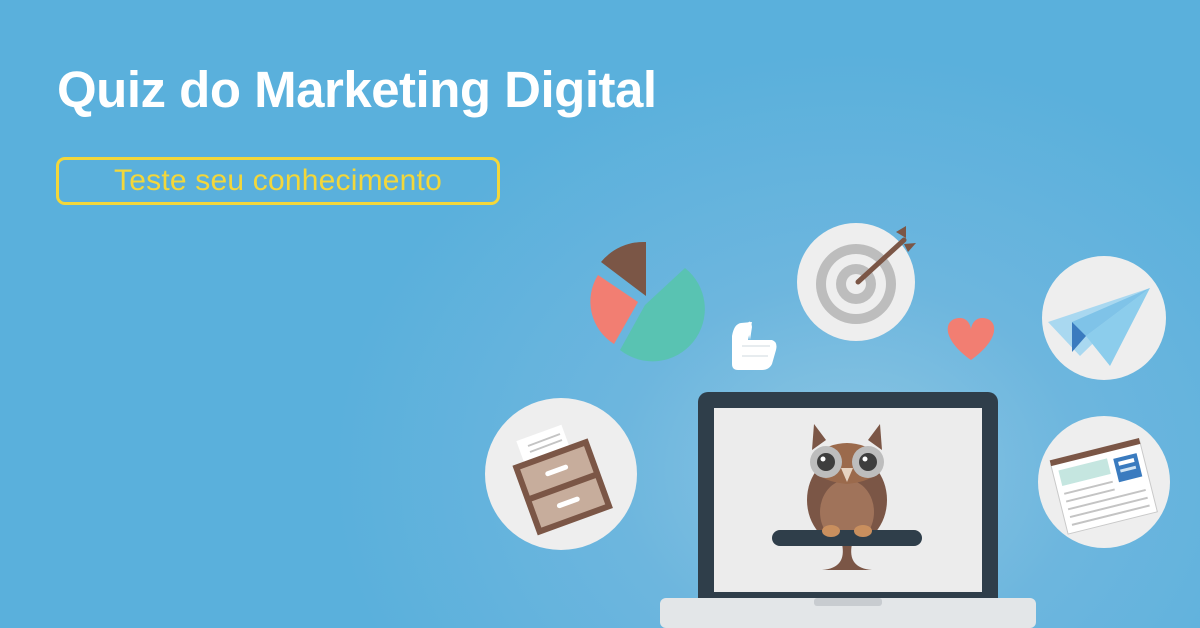 The width and height of the screenshot is (1200, 628). I want to click on thumbs-up-icon, so click(754, 345).